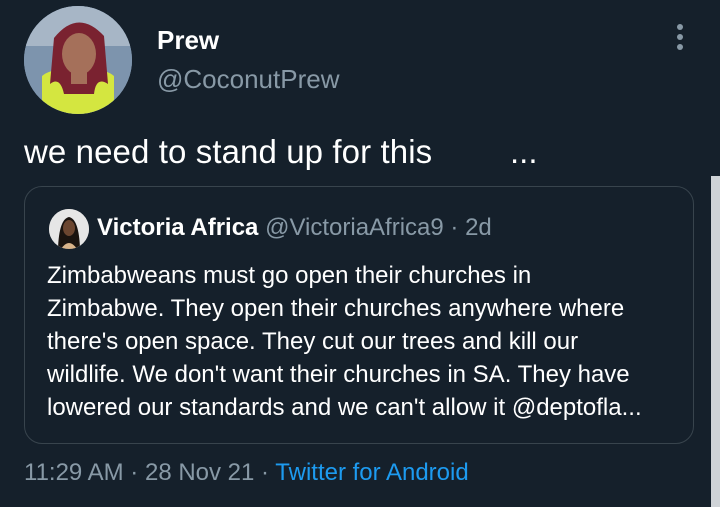 This screenshot has height=507, width=720. What do you see at coordinates (74, 472) in the screenshot?
I see `tweet-time: 11:29 AM` at bounding box center [74, 472].